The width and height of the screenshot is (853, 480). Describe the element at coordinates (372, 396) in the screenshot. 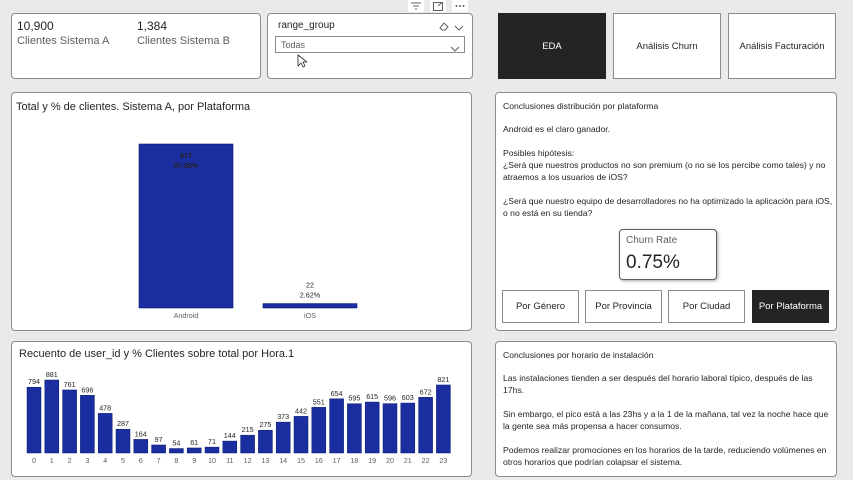

I see `hour-data-label: 615` at that location.